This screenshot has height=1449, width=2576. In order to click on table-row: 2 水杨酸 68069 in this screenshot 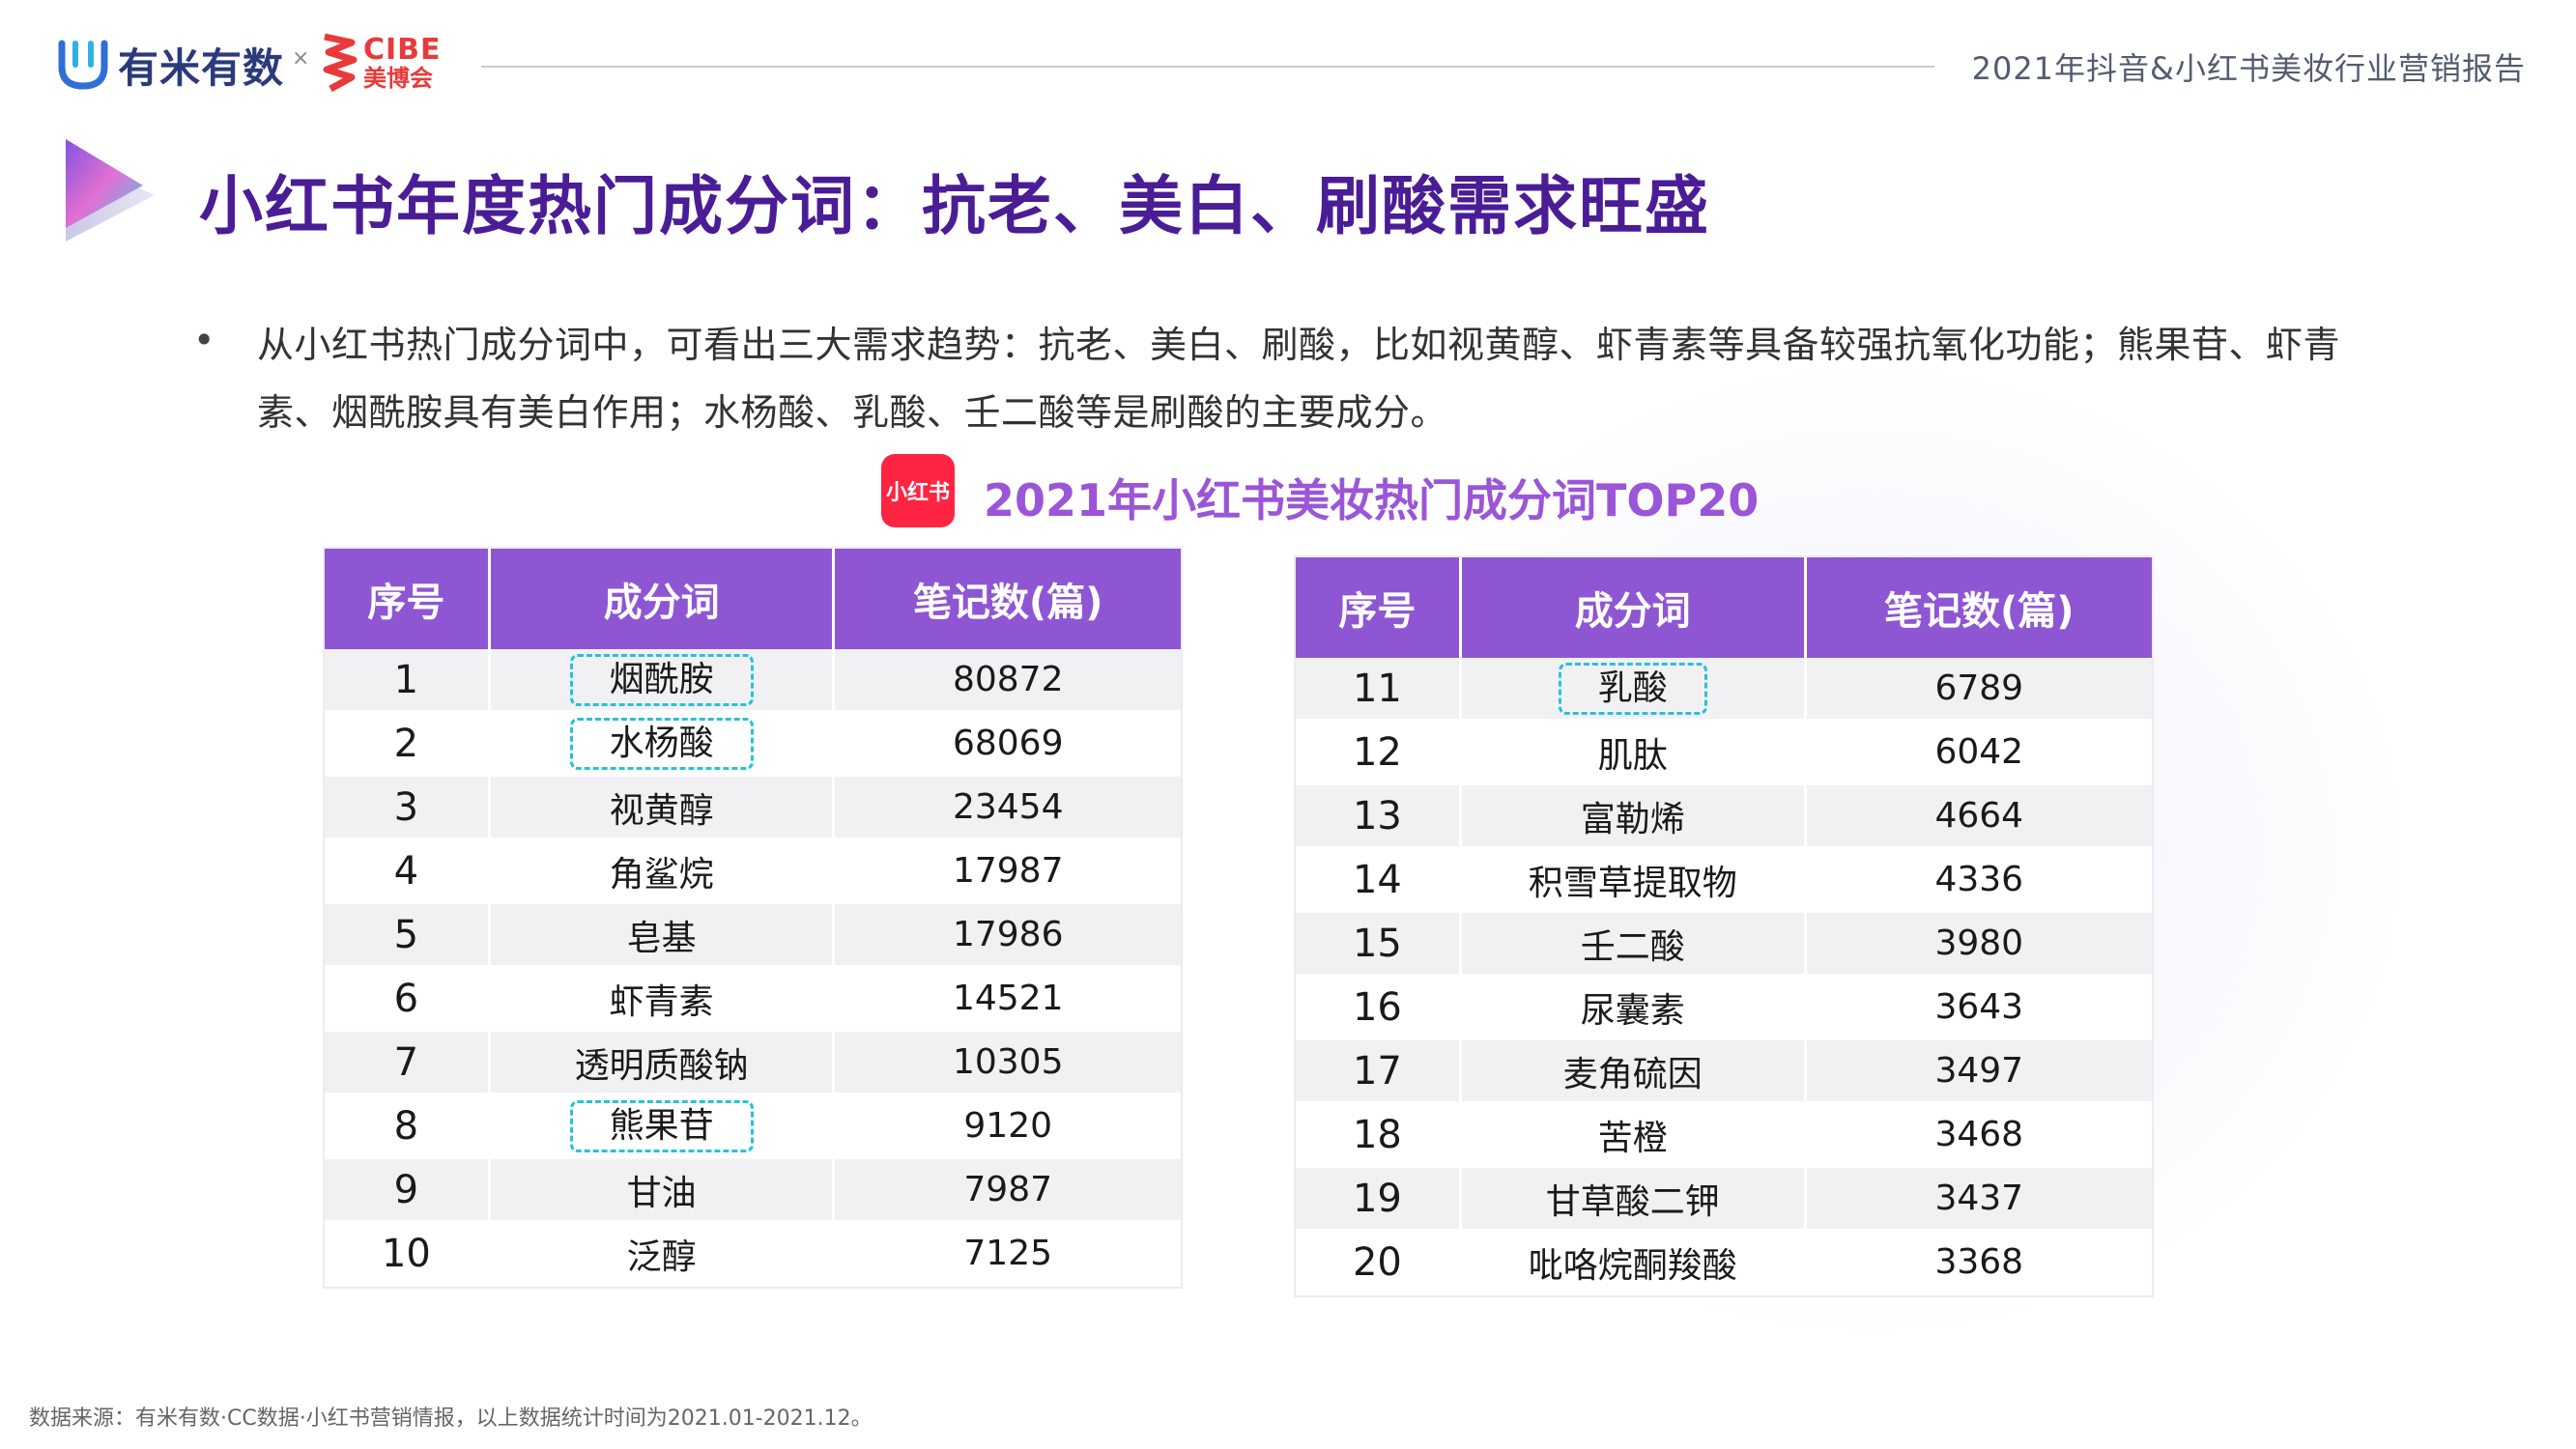, I will do `click(753, 744)`.